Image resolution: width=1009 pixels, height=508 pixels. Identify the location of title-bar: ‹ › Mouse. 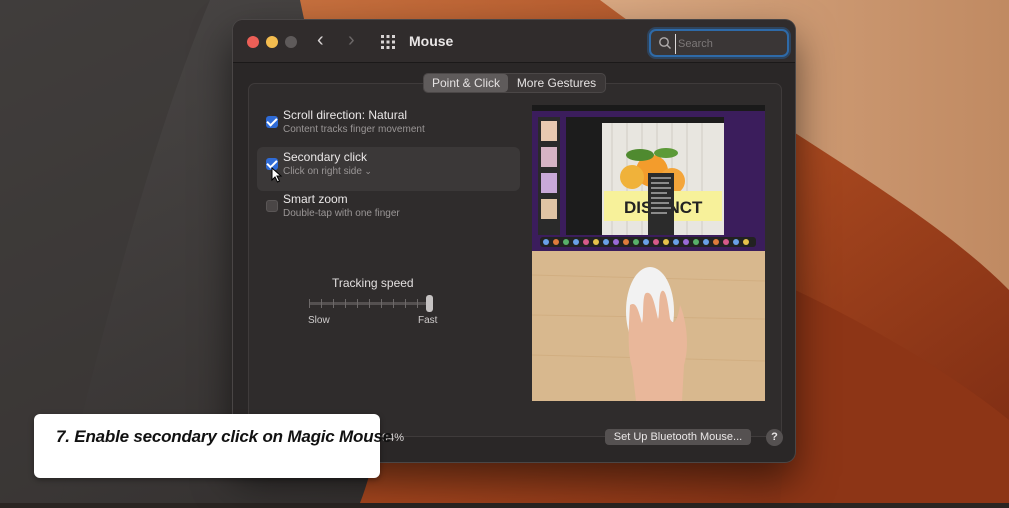
(514, 41).